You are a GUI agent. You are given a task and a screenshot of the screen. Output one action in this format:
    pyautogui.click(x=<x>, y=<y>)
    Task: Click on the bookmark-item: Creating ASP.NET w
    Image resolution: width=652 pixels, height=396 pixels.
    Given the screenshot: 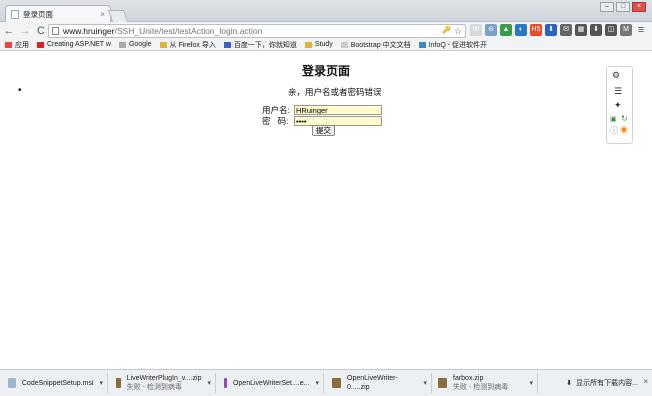 What is the action you would take?
    pyautogui.click(x=74, y=44)
    